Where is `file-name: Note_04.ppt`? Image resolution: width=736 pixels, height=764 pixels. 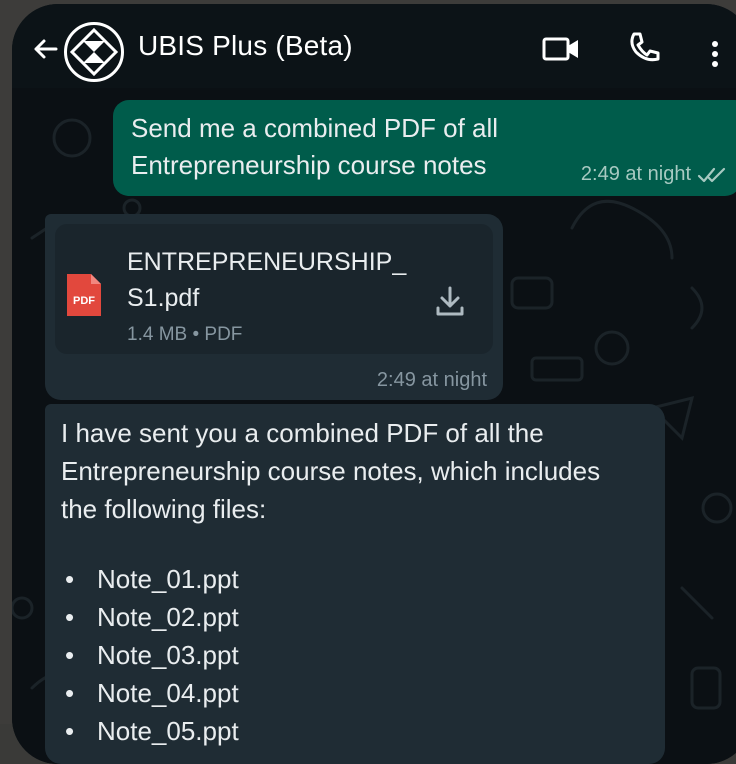
file-name: Note_04.ppt is located at coordinates (168, 693).